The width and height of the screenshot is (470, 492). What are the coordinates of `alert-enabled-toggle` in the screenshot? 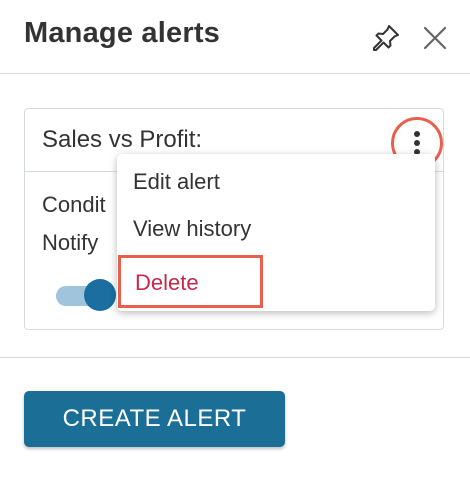 It's located at (86, 295).